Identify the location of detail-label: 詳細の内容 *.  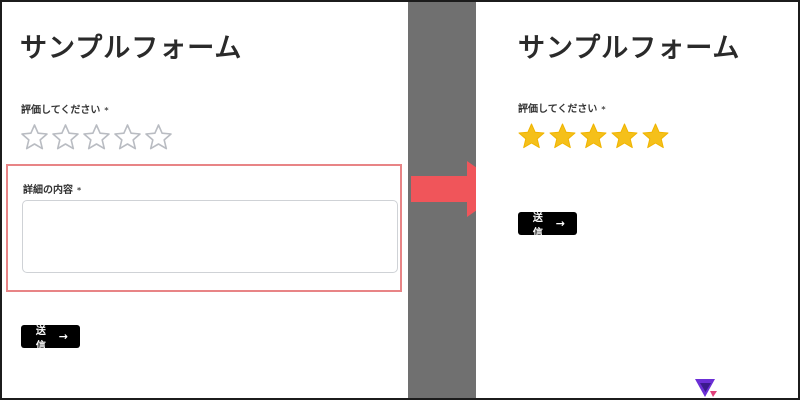
(52, 188).